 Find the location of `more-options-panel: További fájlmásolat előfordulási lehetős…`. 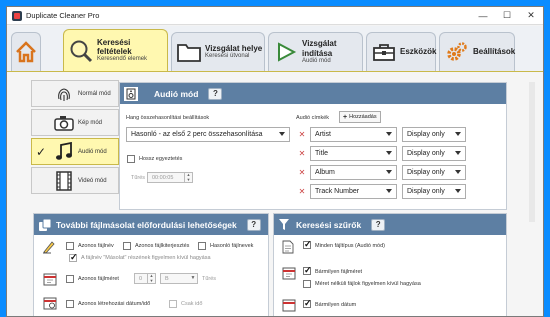

more-options-panel: További fájlmásolat előfordulási lehetős… is located at coordinates (151, 264).